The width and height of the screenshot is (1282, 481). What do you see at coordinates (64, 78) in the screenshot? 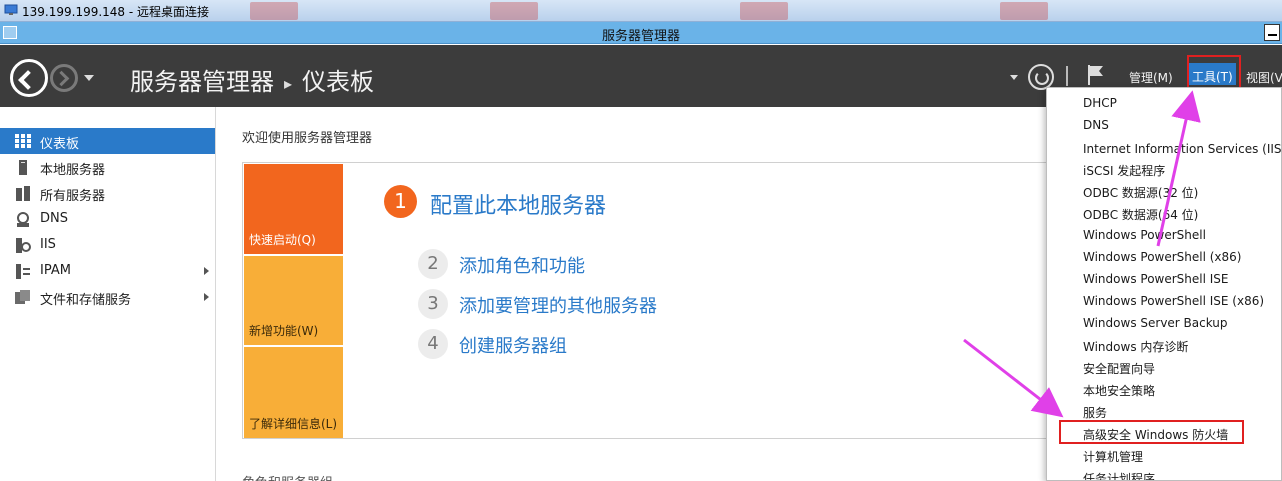
I see `forward-button` at bounding box center [64, 78].